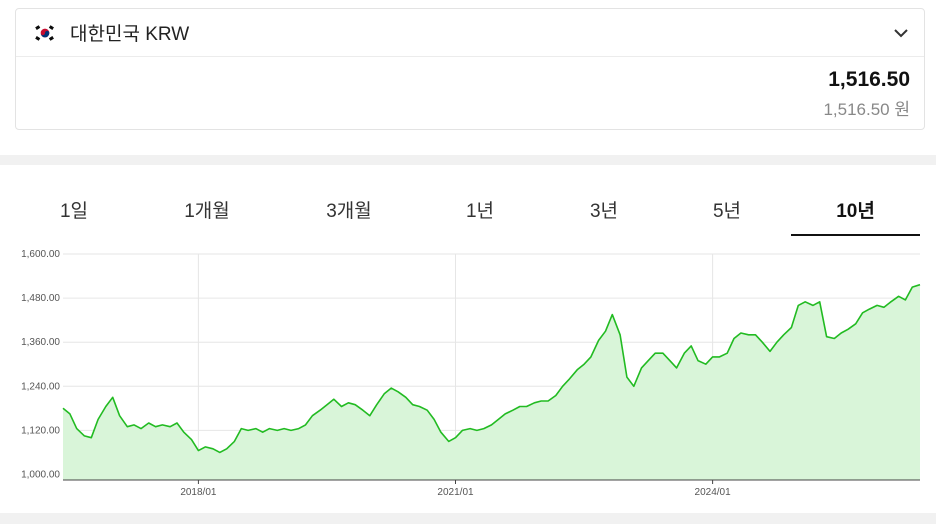 The image size is (936, 524). What do you see at coordinates (901, 33) in the screenshot?
I see `chevron-down-icon` at bounding box center [901, 33].